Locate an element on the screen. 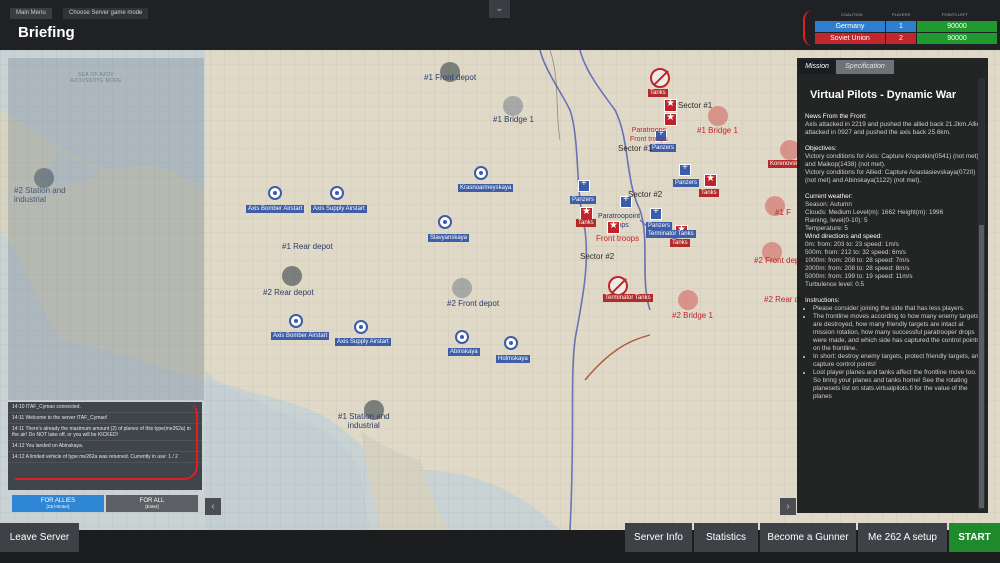  coalition-name: Soviet Union is located at coordinates (850, 38).